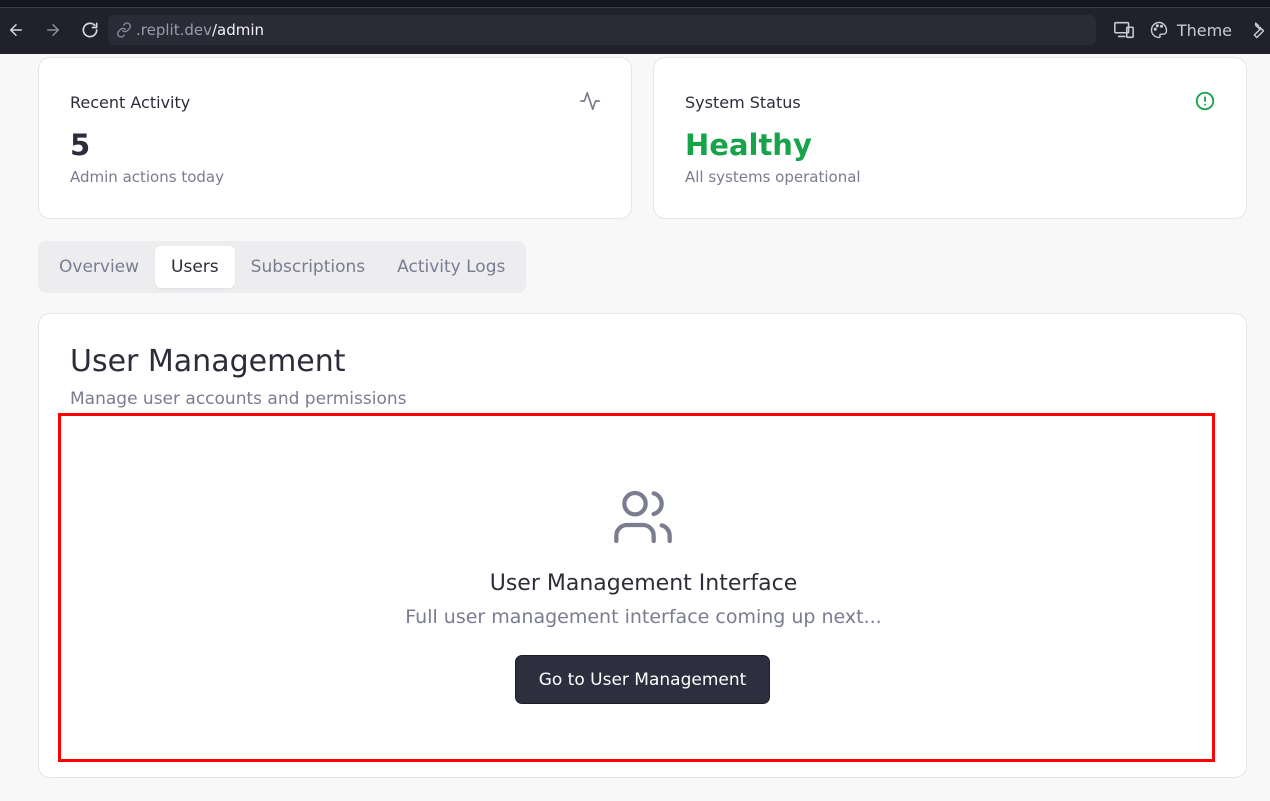 This screenshot has height=801, width=1270. What do you see at coordinates (635, 4) in the screenshot?
I see `browser-tab-strip` at bounding box center [635, 4].